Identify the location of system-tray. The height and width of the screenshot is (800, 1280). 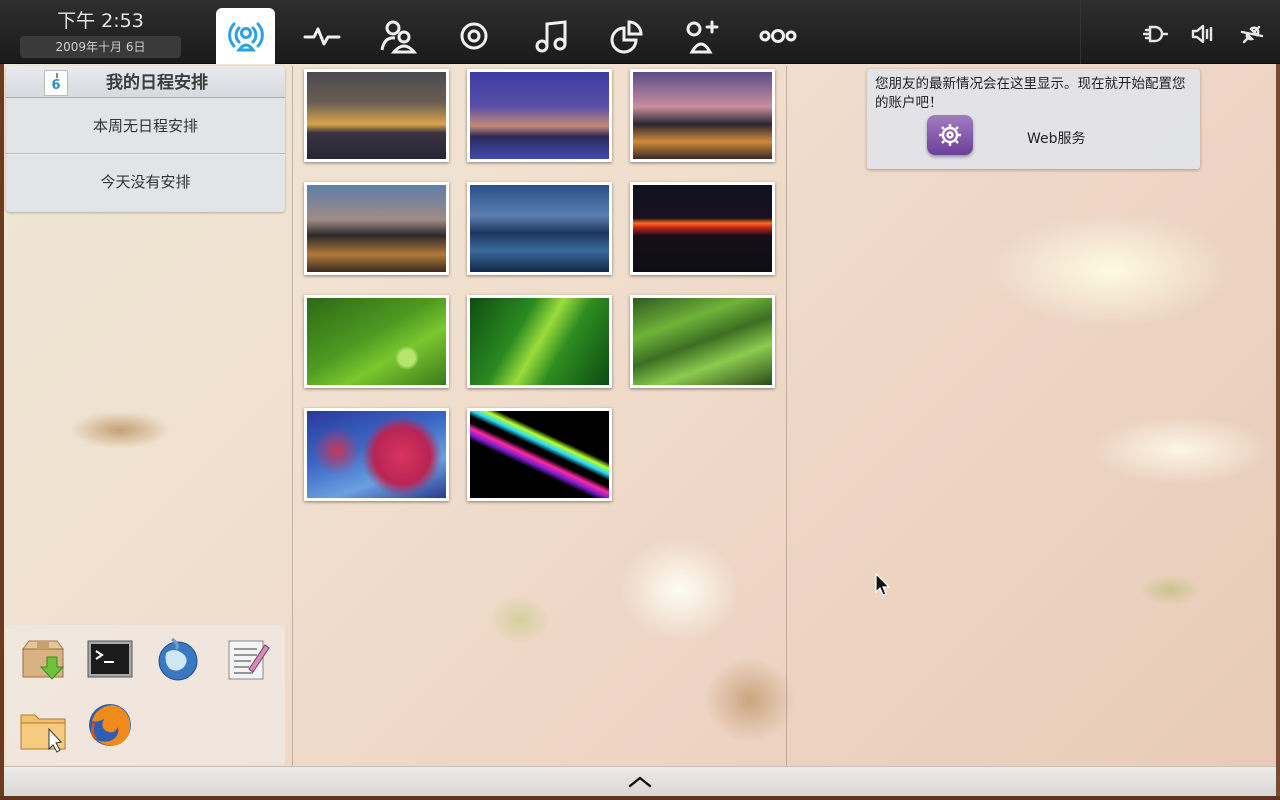
(1180, 32).